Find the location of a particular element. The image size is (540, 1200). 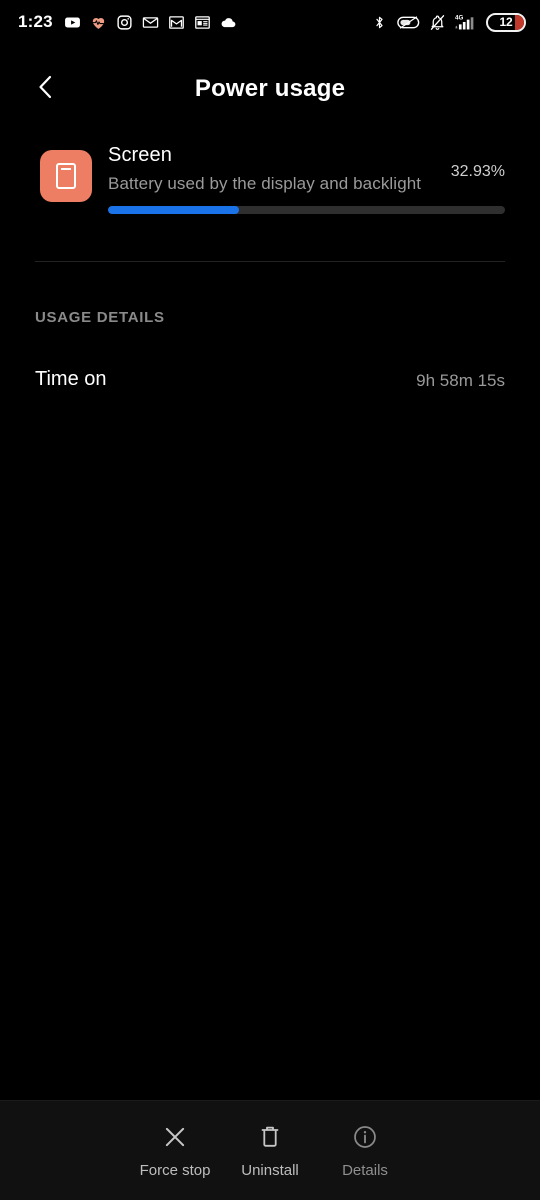

detail-row-time-on: Time on 9h 58m 15s is located at coordinates (270, 385).